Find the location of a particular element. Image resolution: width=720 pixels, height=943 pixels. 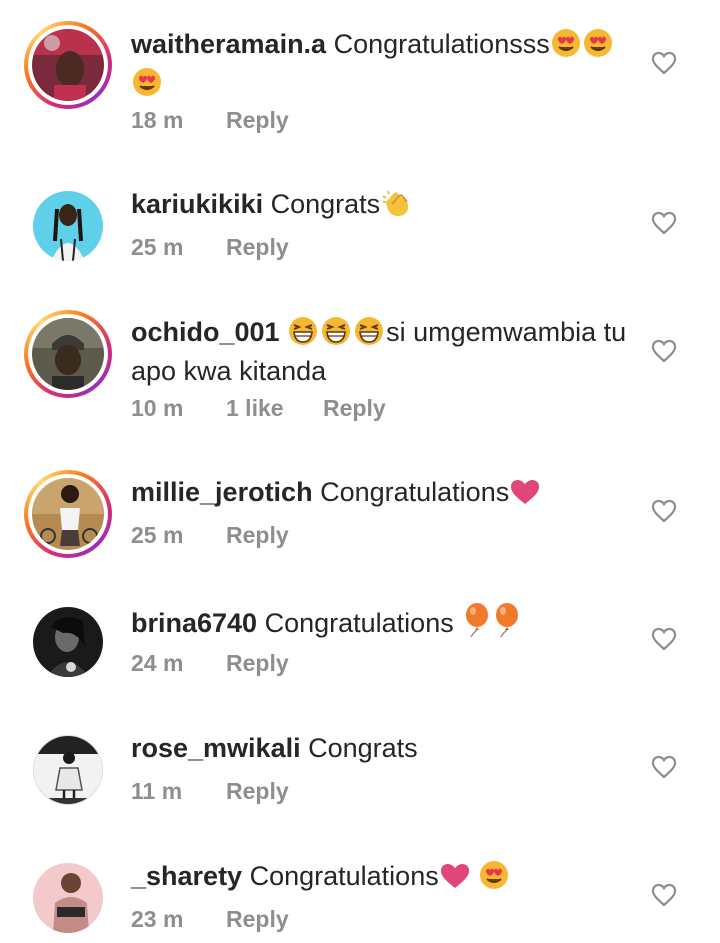

comment-meta: 18 m Reply is located at coordinates (210, 120).